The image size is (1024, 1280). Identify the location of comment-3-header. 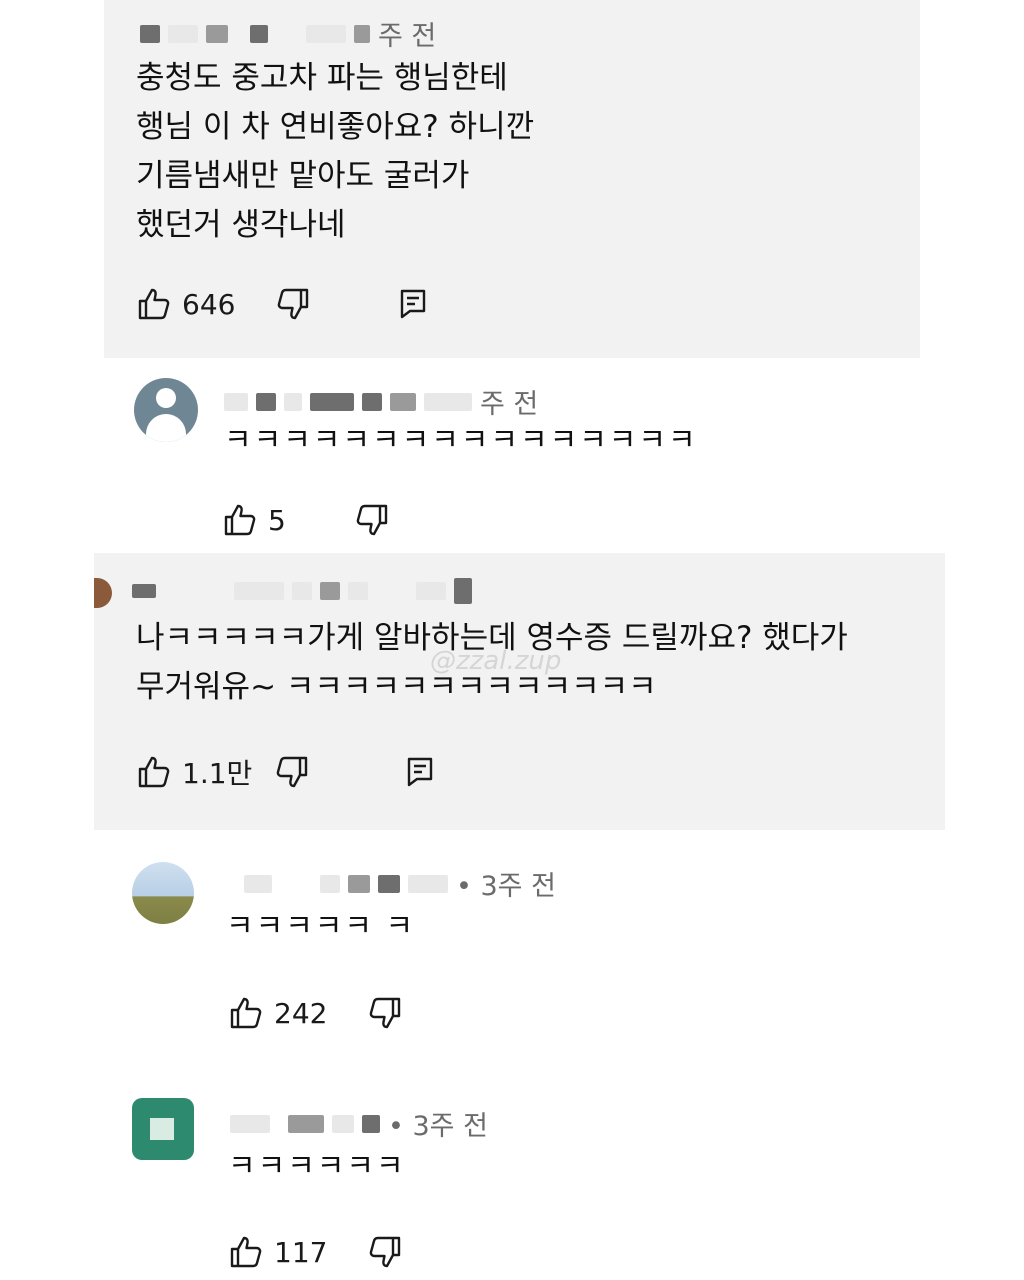
(306, 591).